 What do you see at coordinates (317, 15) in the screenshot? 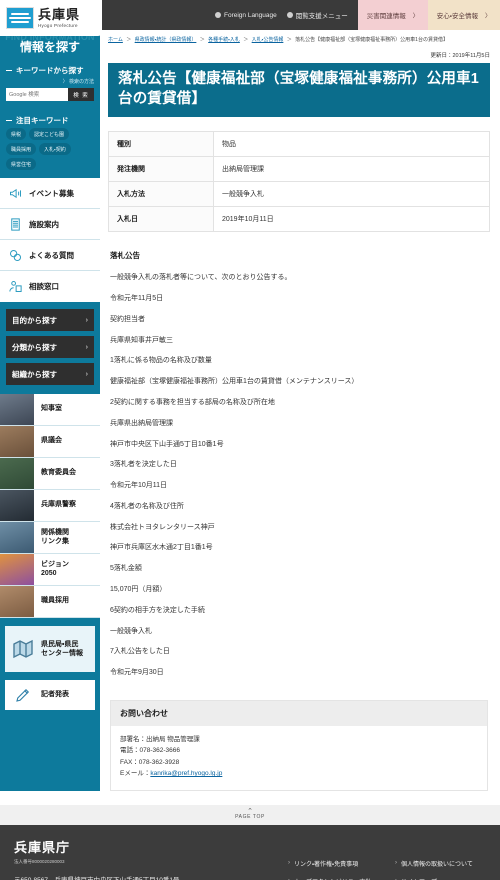
I see `accessibility-menu-link: 閲覧支援メニュー` at bounding box center [317, 15].